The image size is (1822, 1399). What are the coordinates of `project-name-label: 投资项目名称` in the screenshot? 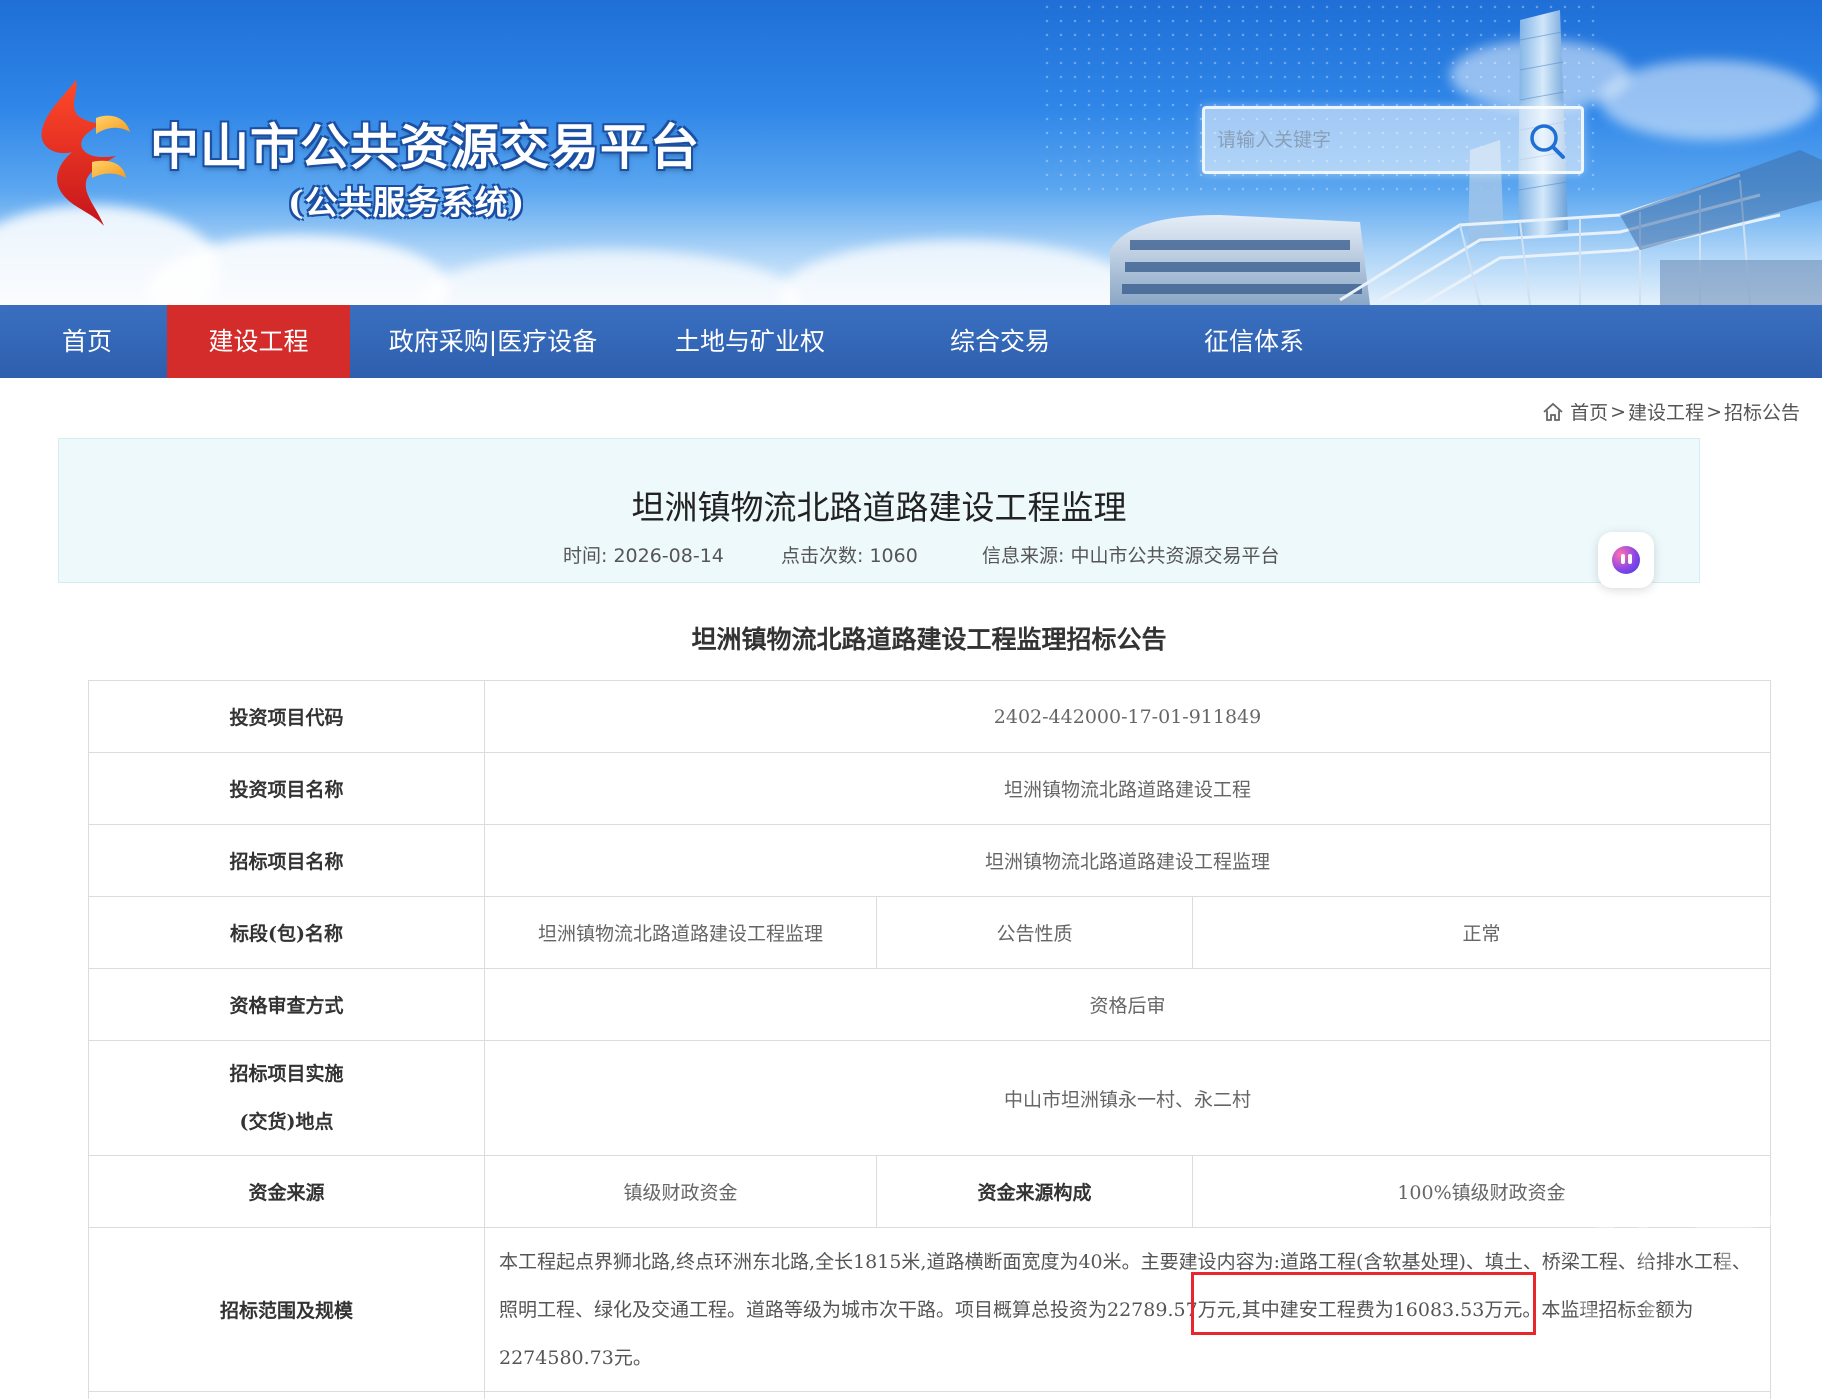 It's located at (286, 788).